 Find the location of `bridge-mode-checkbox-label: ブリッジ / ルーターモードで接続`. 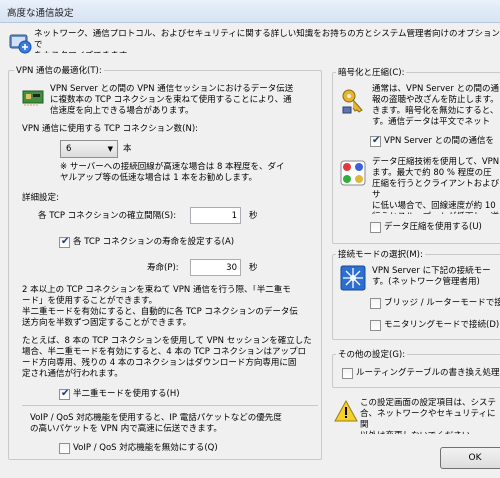

bridge-mode-checkbox-label: ブリッジ / ルーターモードで接続 is located at coordinates (442, 303).